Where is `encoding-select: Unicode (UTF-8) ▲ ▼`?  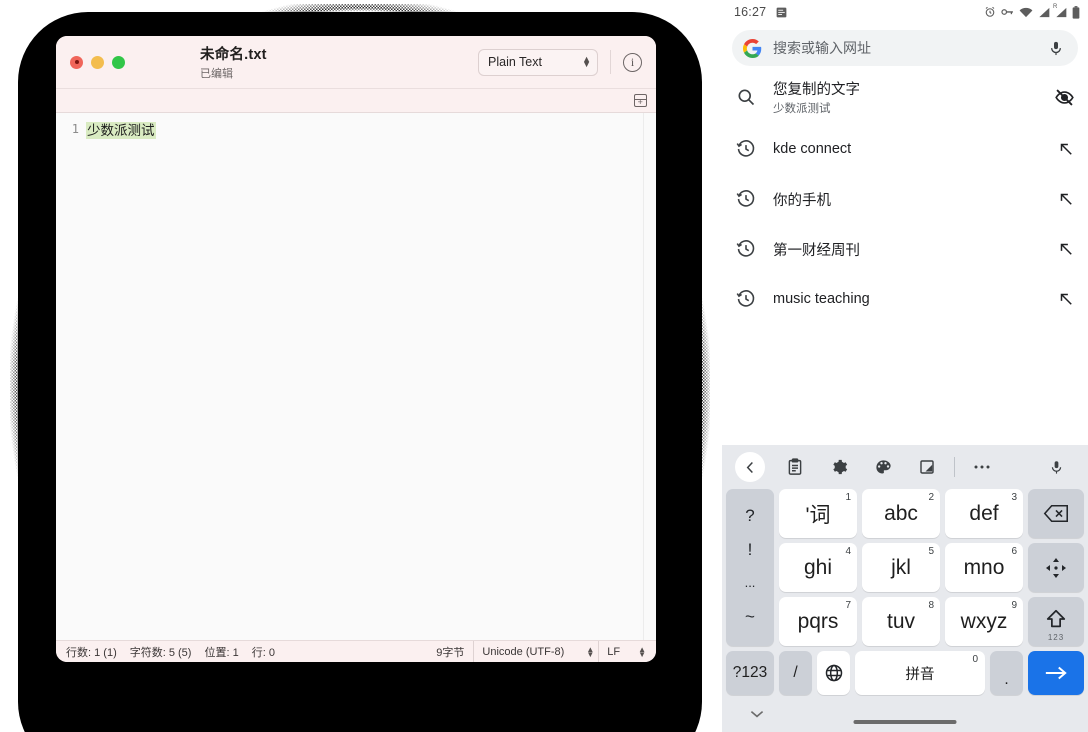
encoding-select: Unicode (UTF-8) ▲ ▼ is located at coordinates (535, 651).